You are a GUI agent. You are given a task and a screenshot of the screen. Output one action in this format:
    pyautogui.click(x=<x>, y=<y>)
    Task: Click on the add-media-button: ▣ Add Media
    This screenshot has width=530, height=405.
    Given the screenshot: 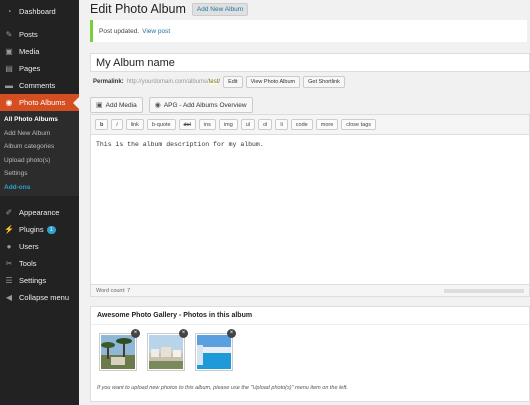 What is the action you would take?
    pyautogui.click(x=116, y=105)
    